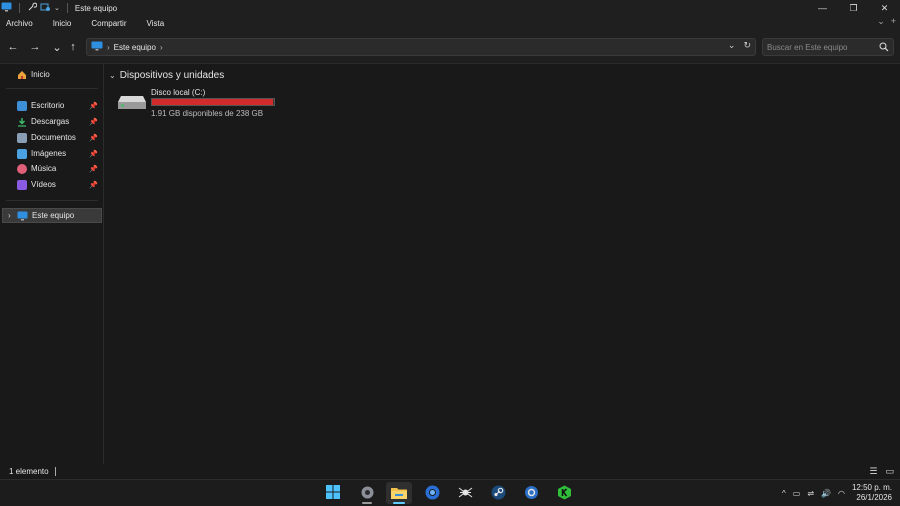  I want to click on window-controls: — ❐ ✕, so click(853, 8).